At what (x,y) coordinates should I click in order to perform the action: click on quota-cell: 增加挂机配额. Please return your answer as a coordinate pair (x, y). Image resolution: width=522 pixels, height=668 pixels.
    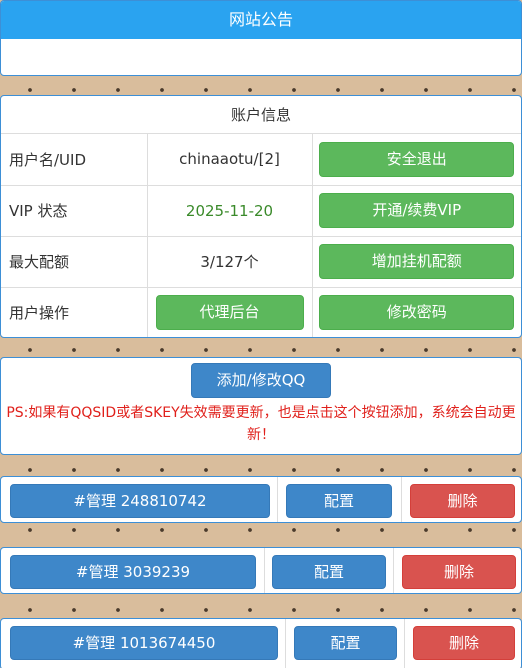
    Looking at the image, I should click on (416, 261).